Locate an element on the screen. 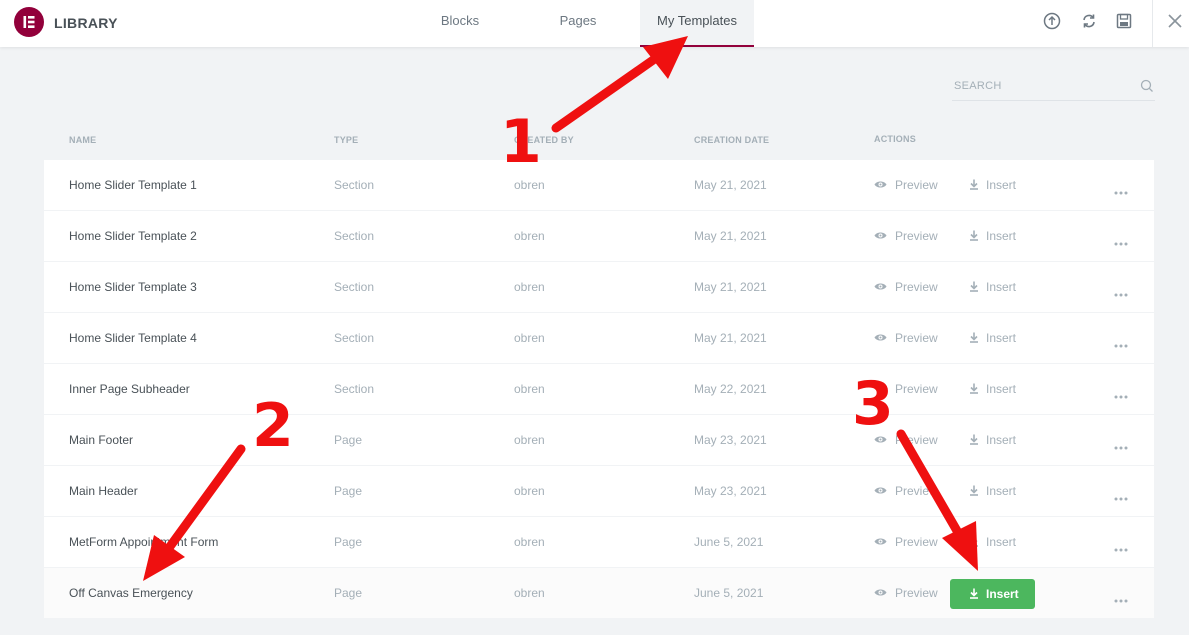 Image resolution: width=1189 pixels, height=635 pixels. search-box is located at coordinates (1053, 86).